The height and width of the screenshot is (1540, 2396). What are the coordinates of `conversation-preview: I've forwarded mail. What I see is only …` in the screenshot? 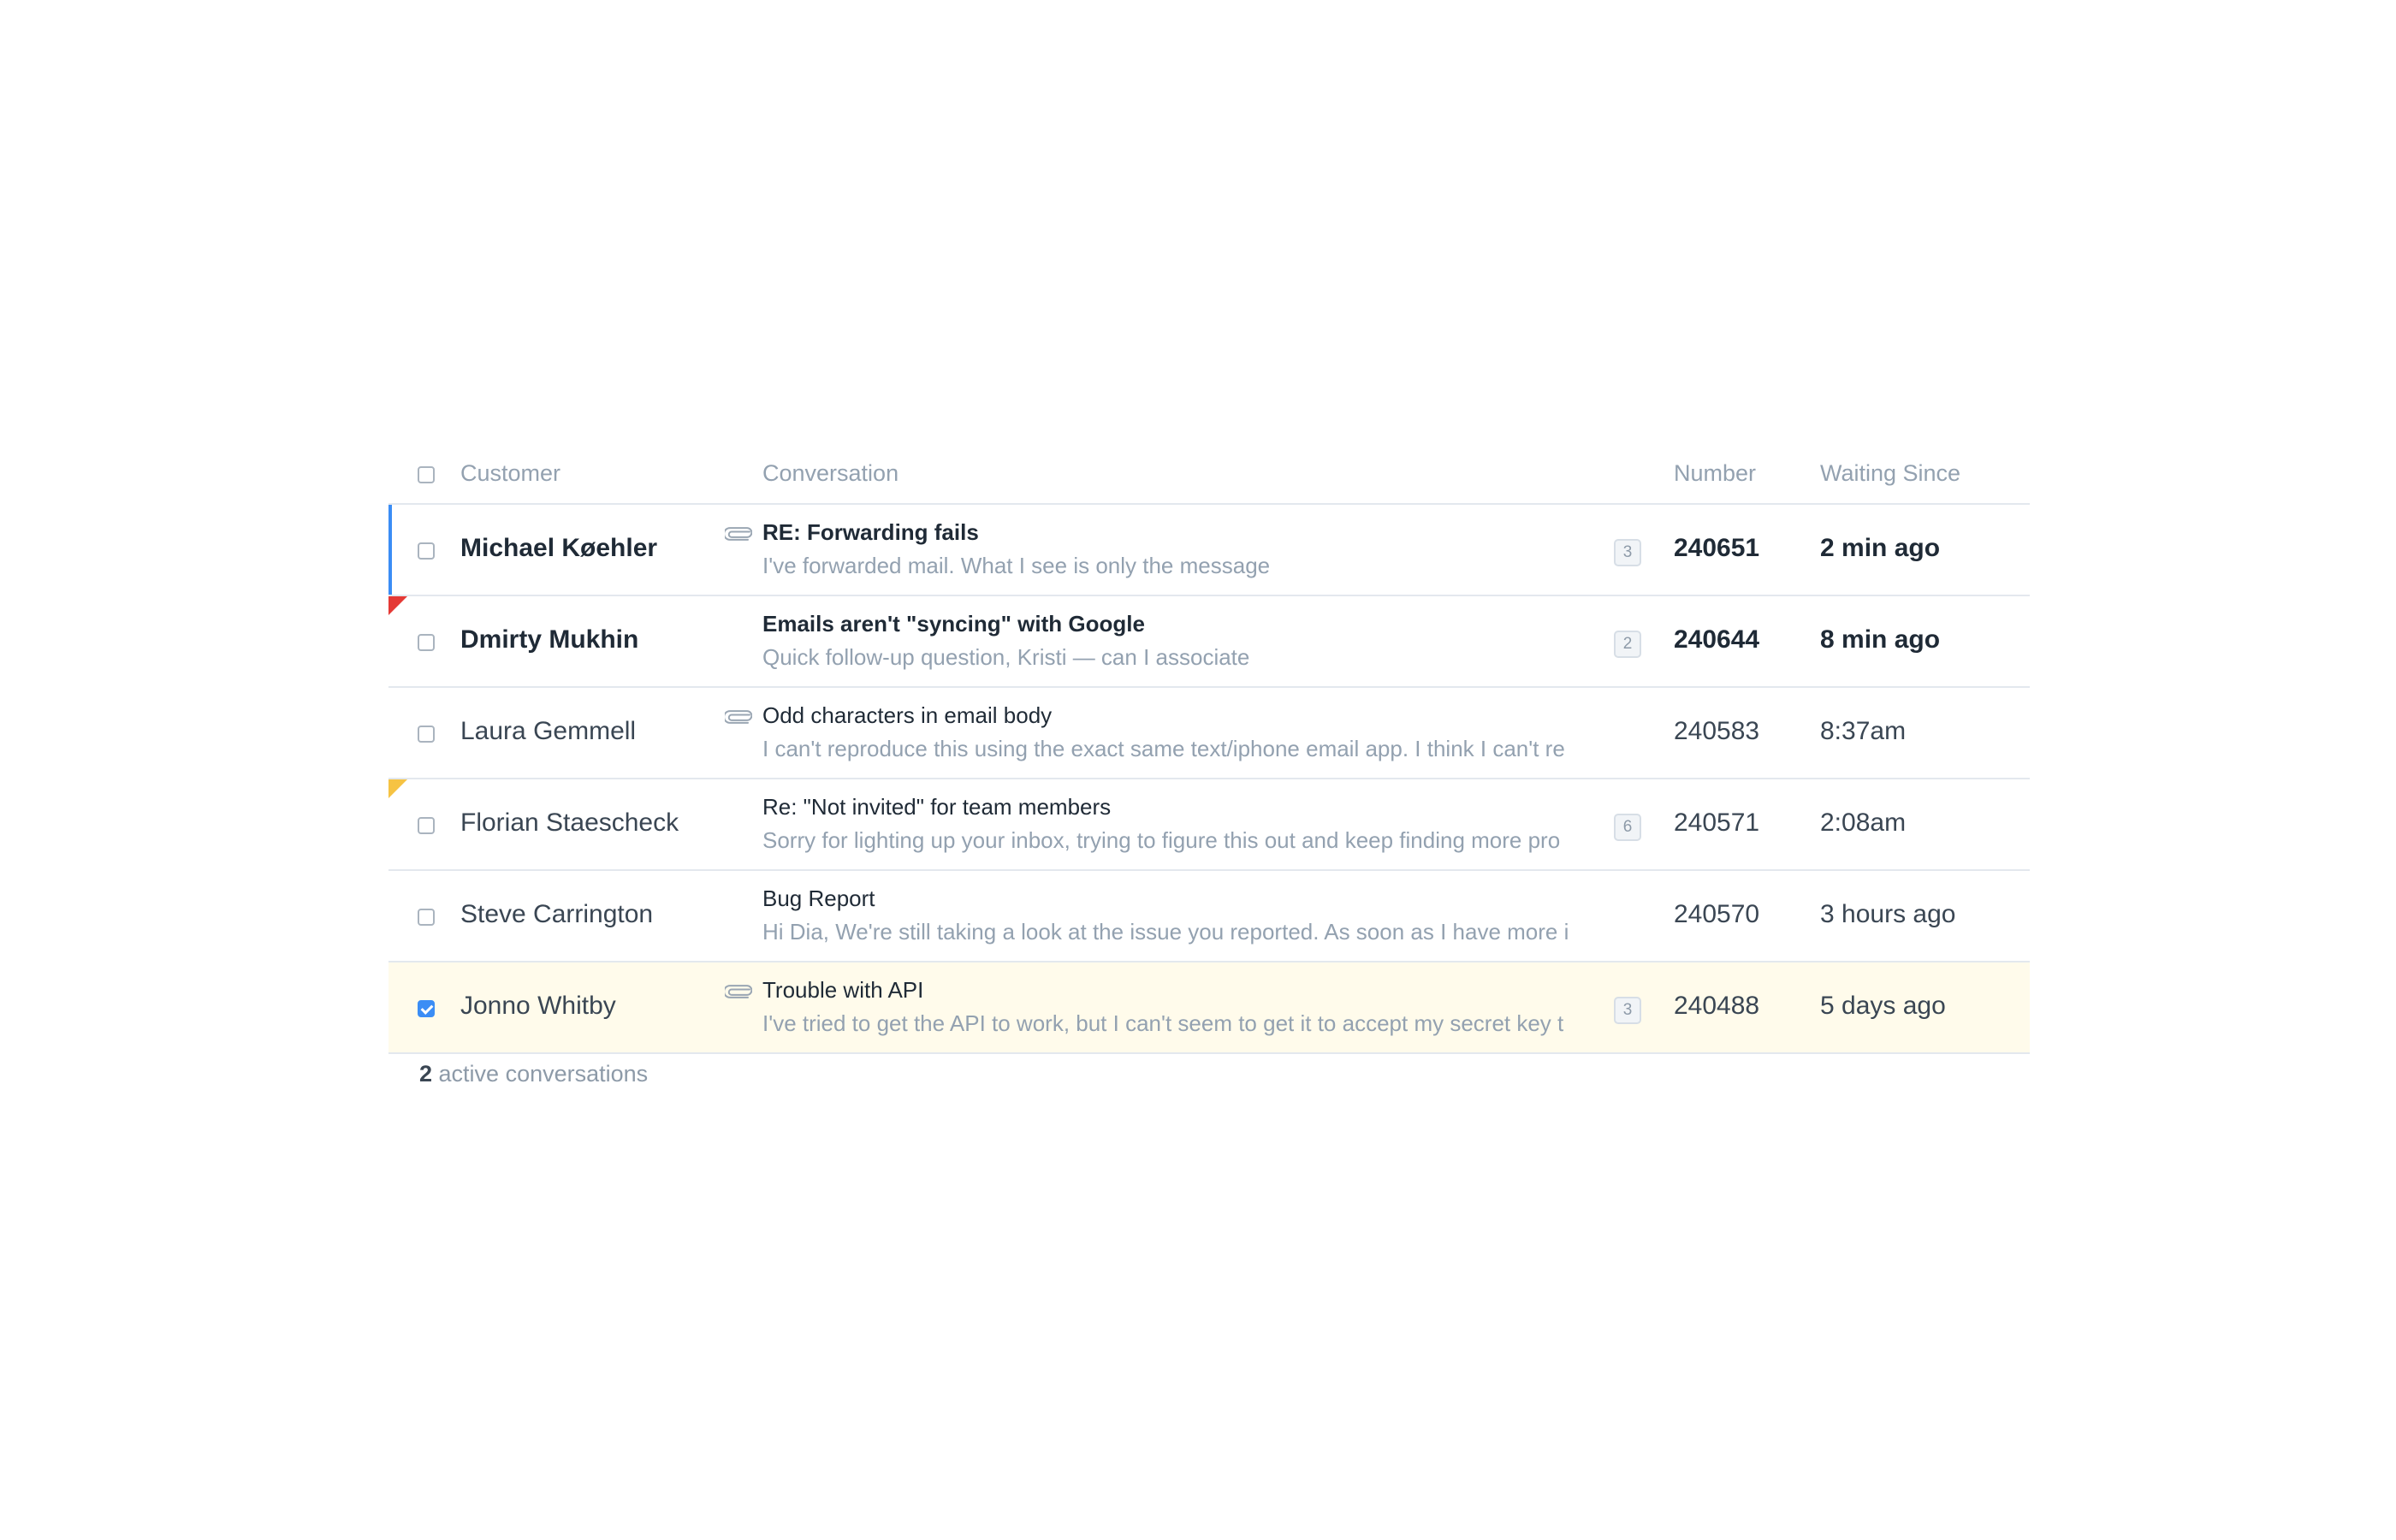 It's located at (1016, 565).